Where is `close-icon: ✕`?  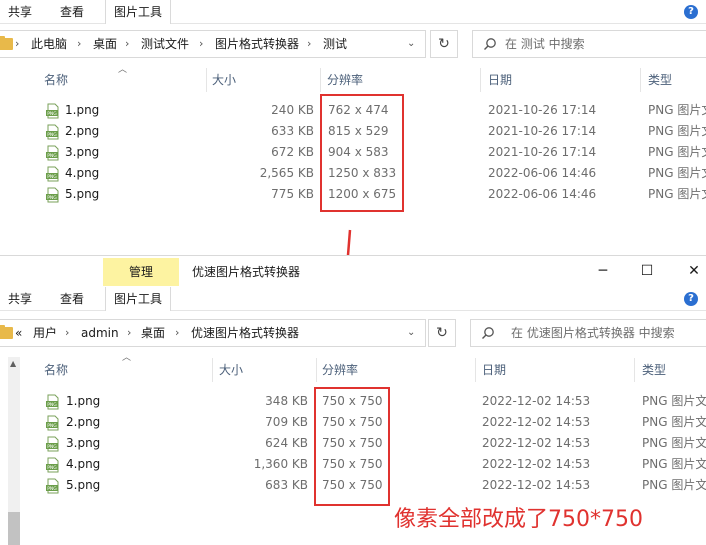
close-icon: ✕ is located at coordinates (694, 271).